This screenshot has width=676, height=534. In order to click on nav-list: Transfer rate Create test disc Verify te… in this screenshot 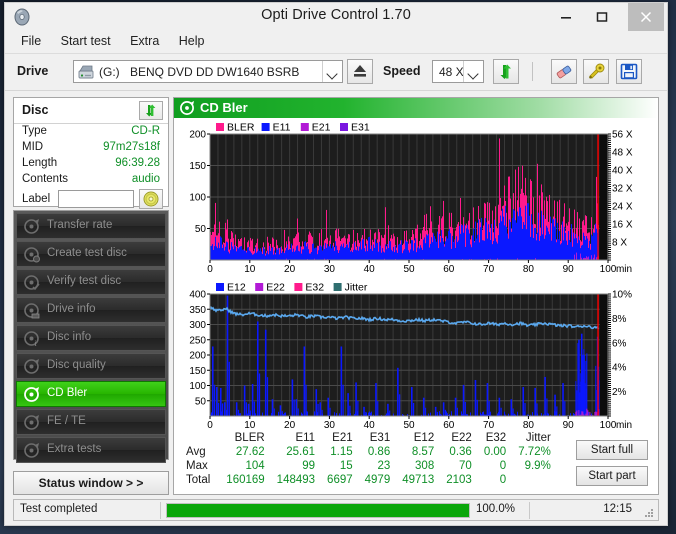, I will do `click(91, 336)`.